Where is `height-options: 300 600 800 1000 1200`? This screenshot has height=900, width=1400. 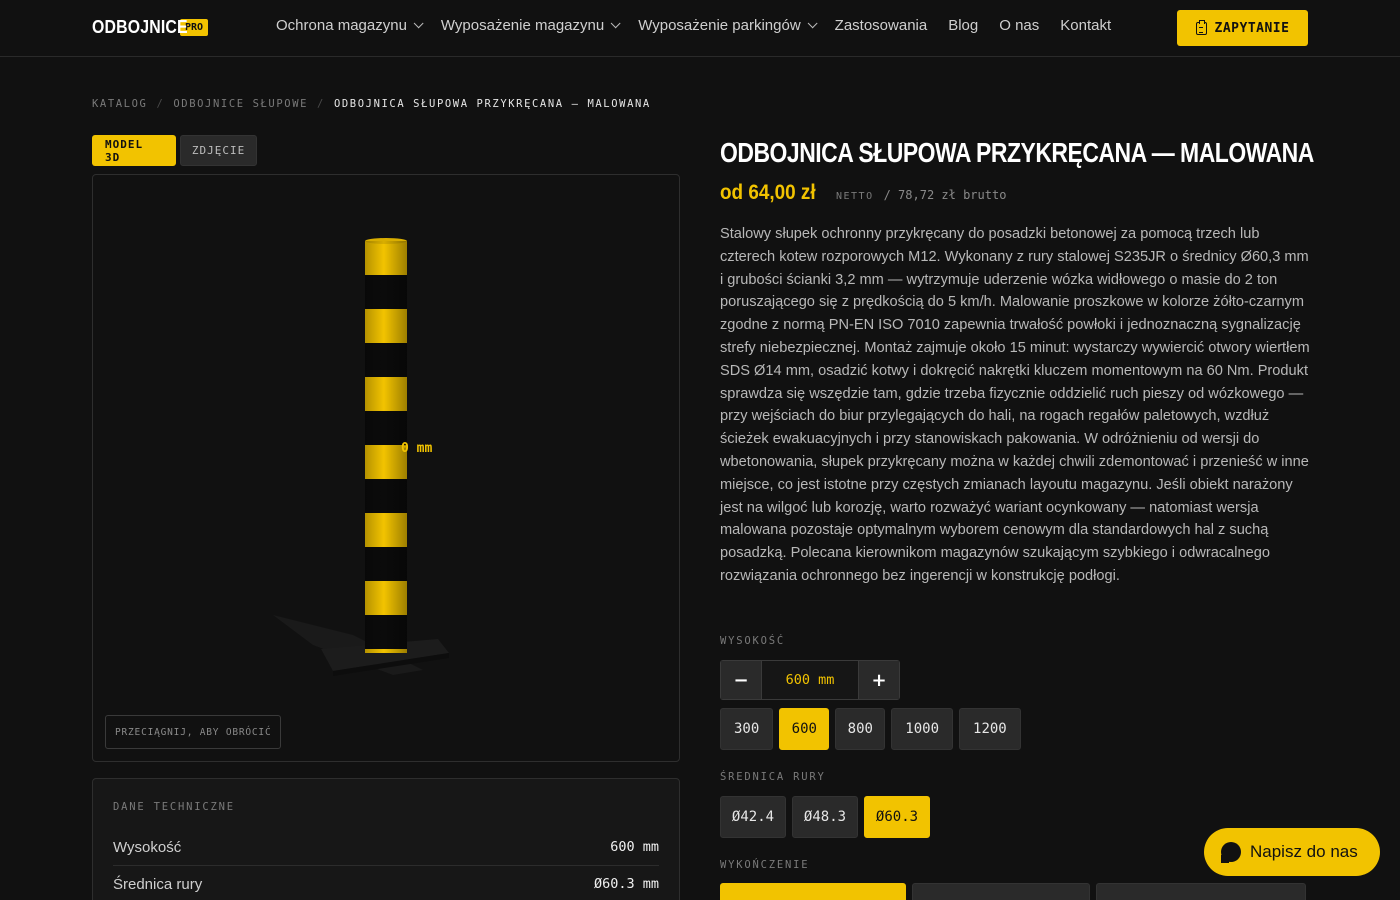 height-options: 300 600 800 1000 1200 is located at coordinates (870, 729).